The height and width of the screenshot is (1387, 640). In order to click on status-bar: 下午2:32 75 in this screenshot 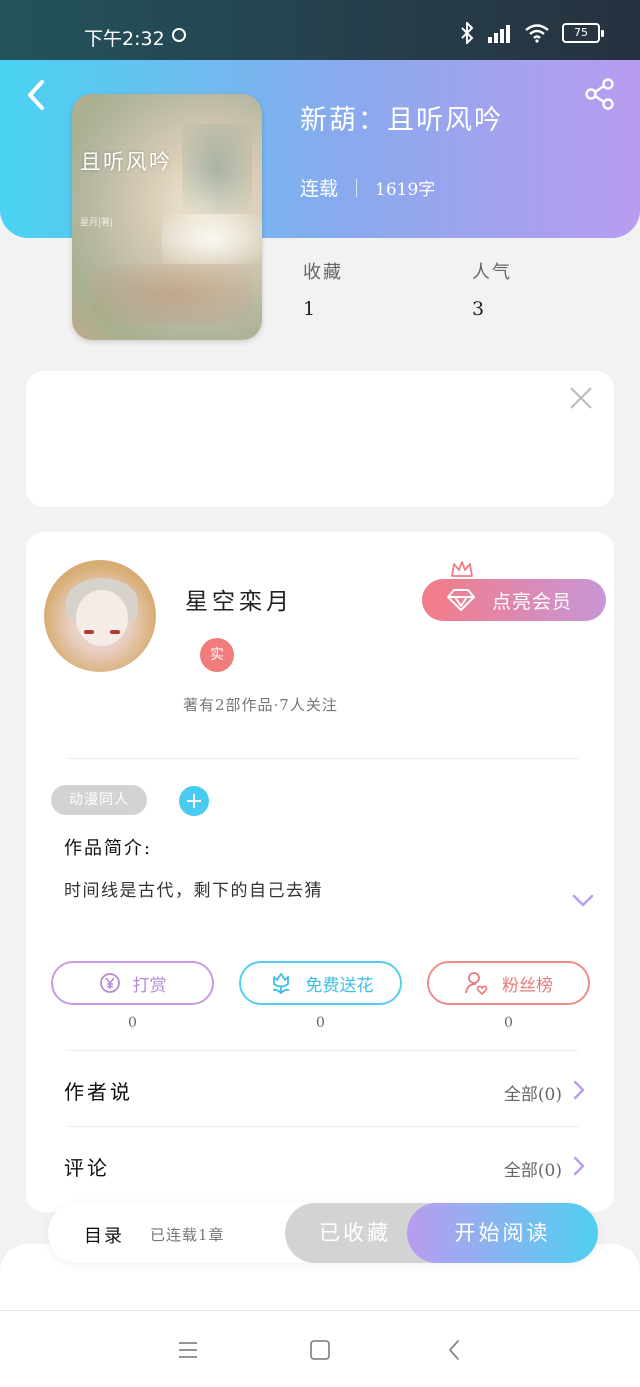, I will do `click(320, 30)`.